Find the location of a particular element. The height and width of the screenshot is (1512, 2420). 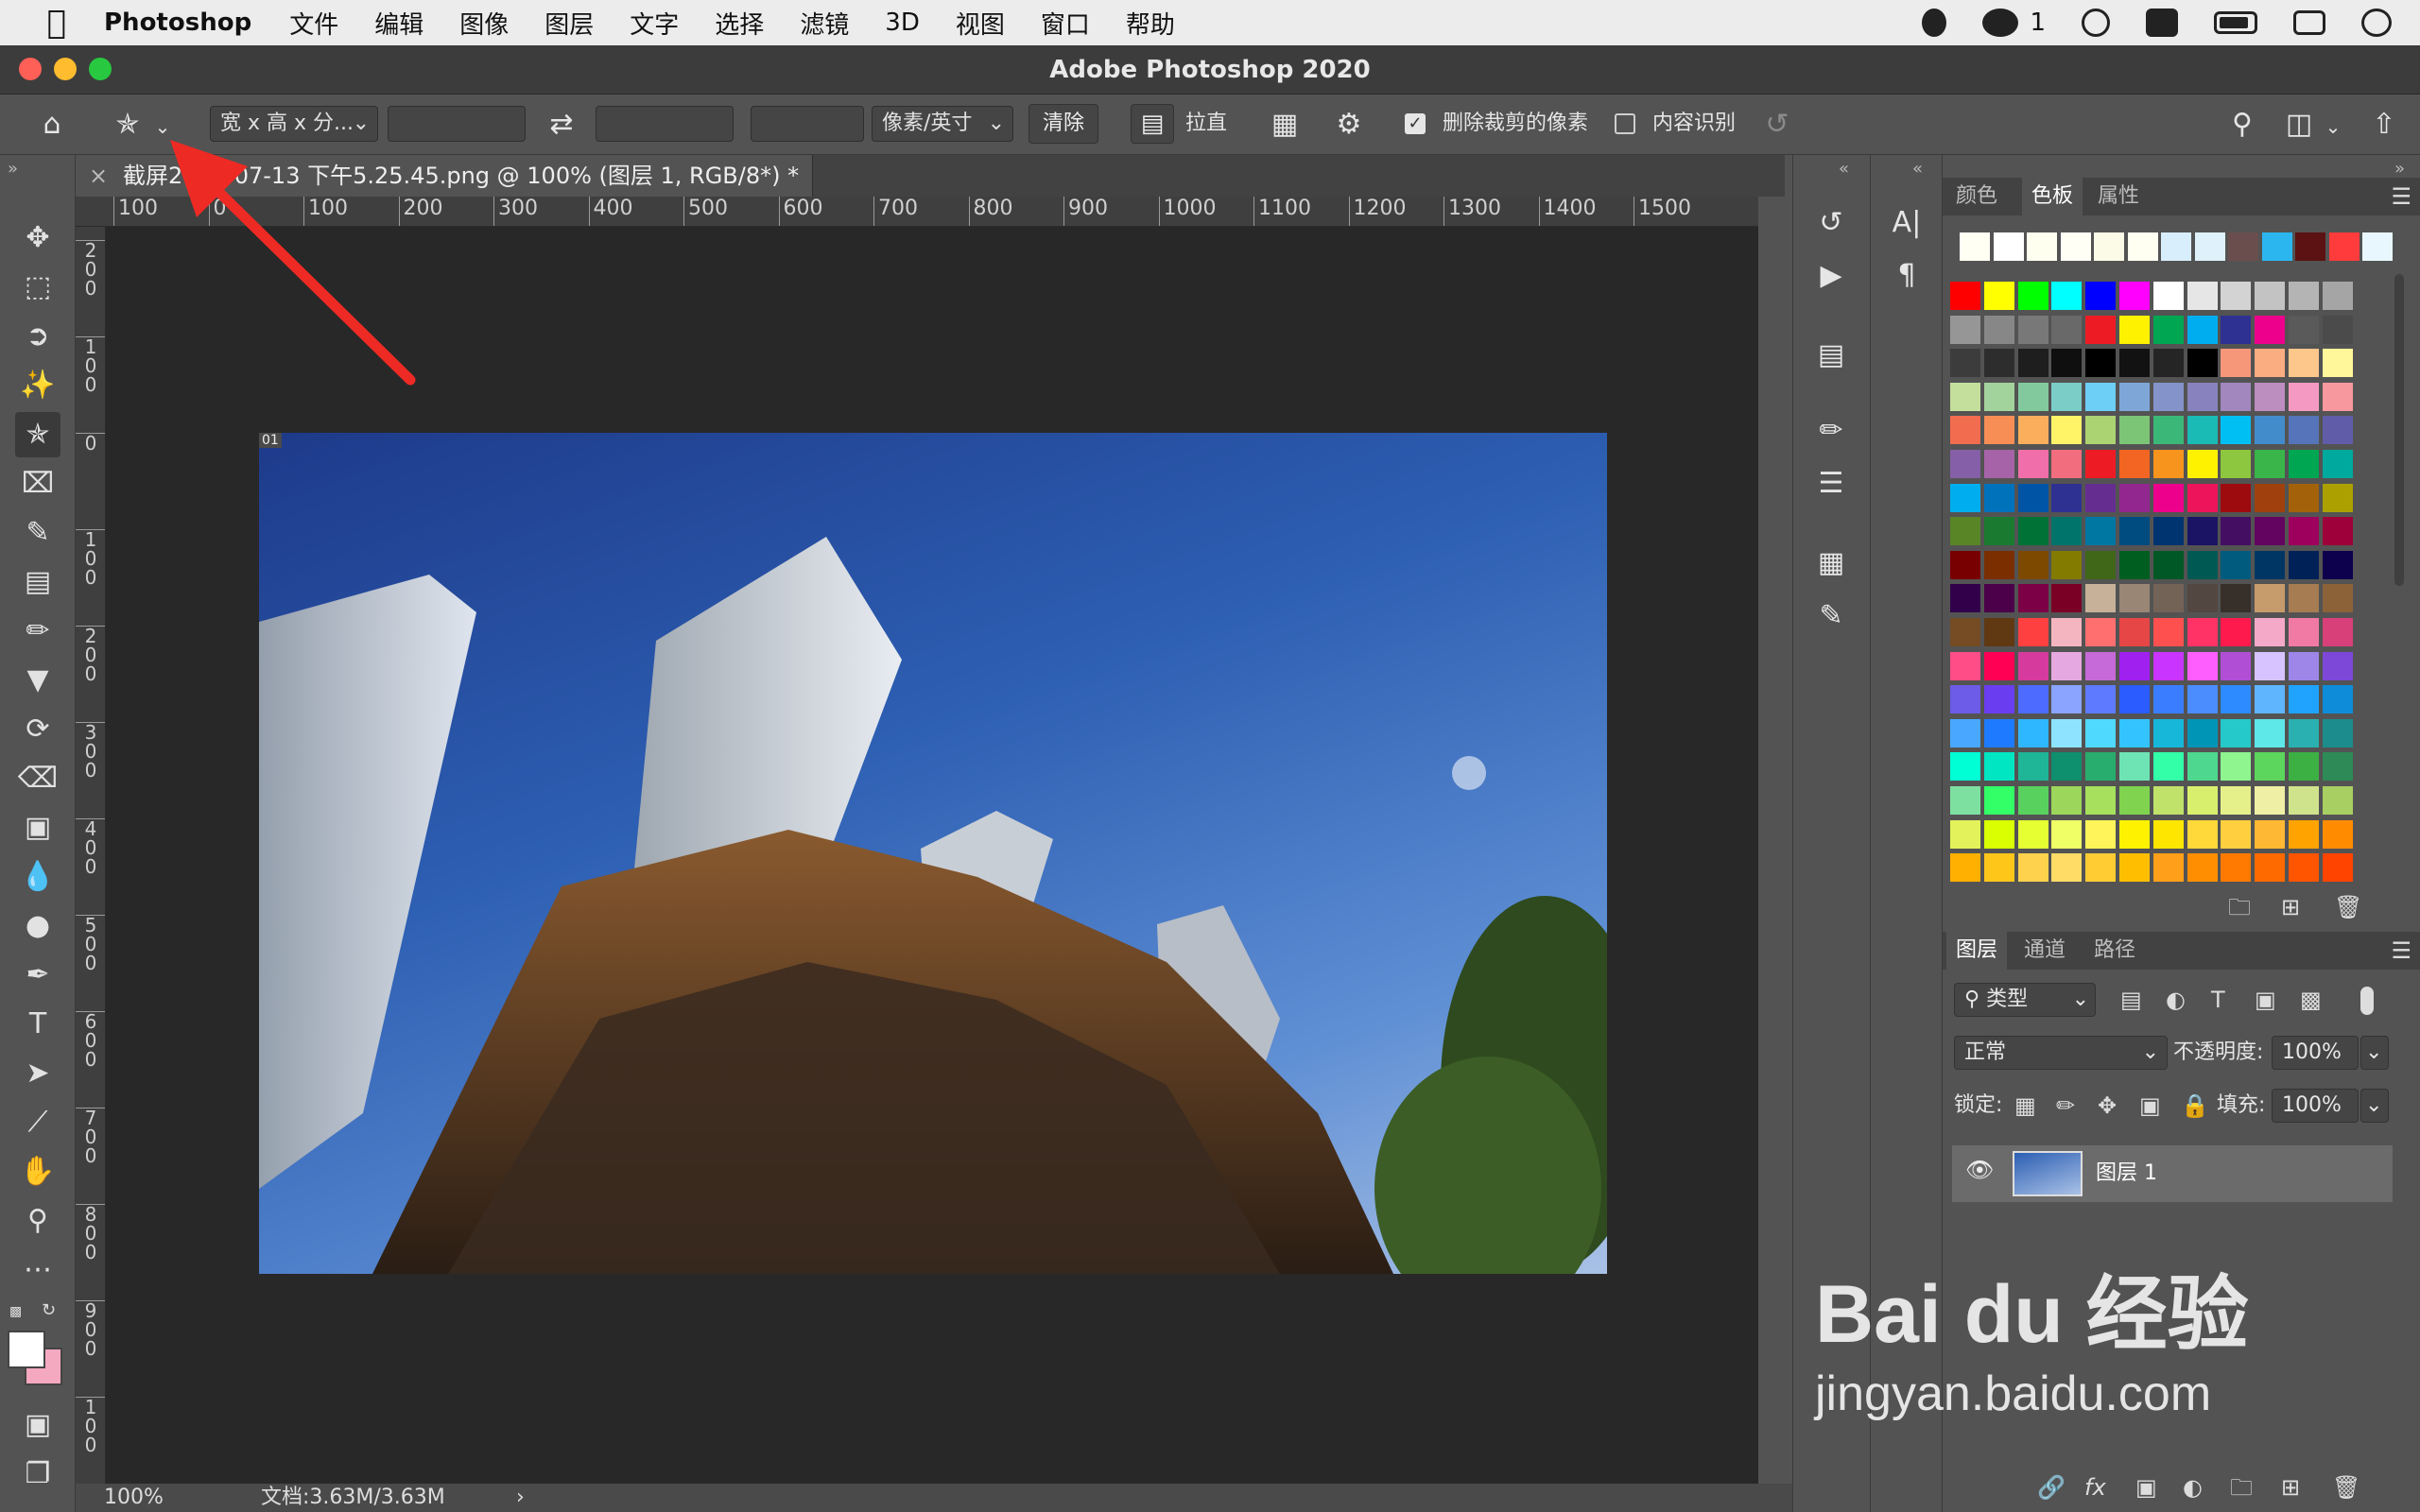

unit-select: 像素/英寸 ⌄ is located at coordinates (942, 124).